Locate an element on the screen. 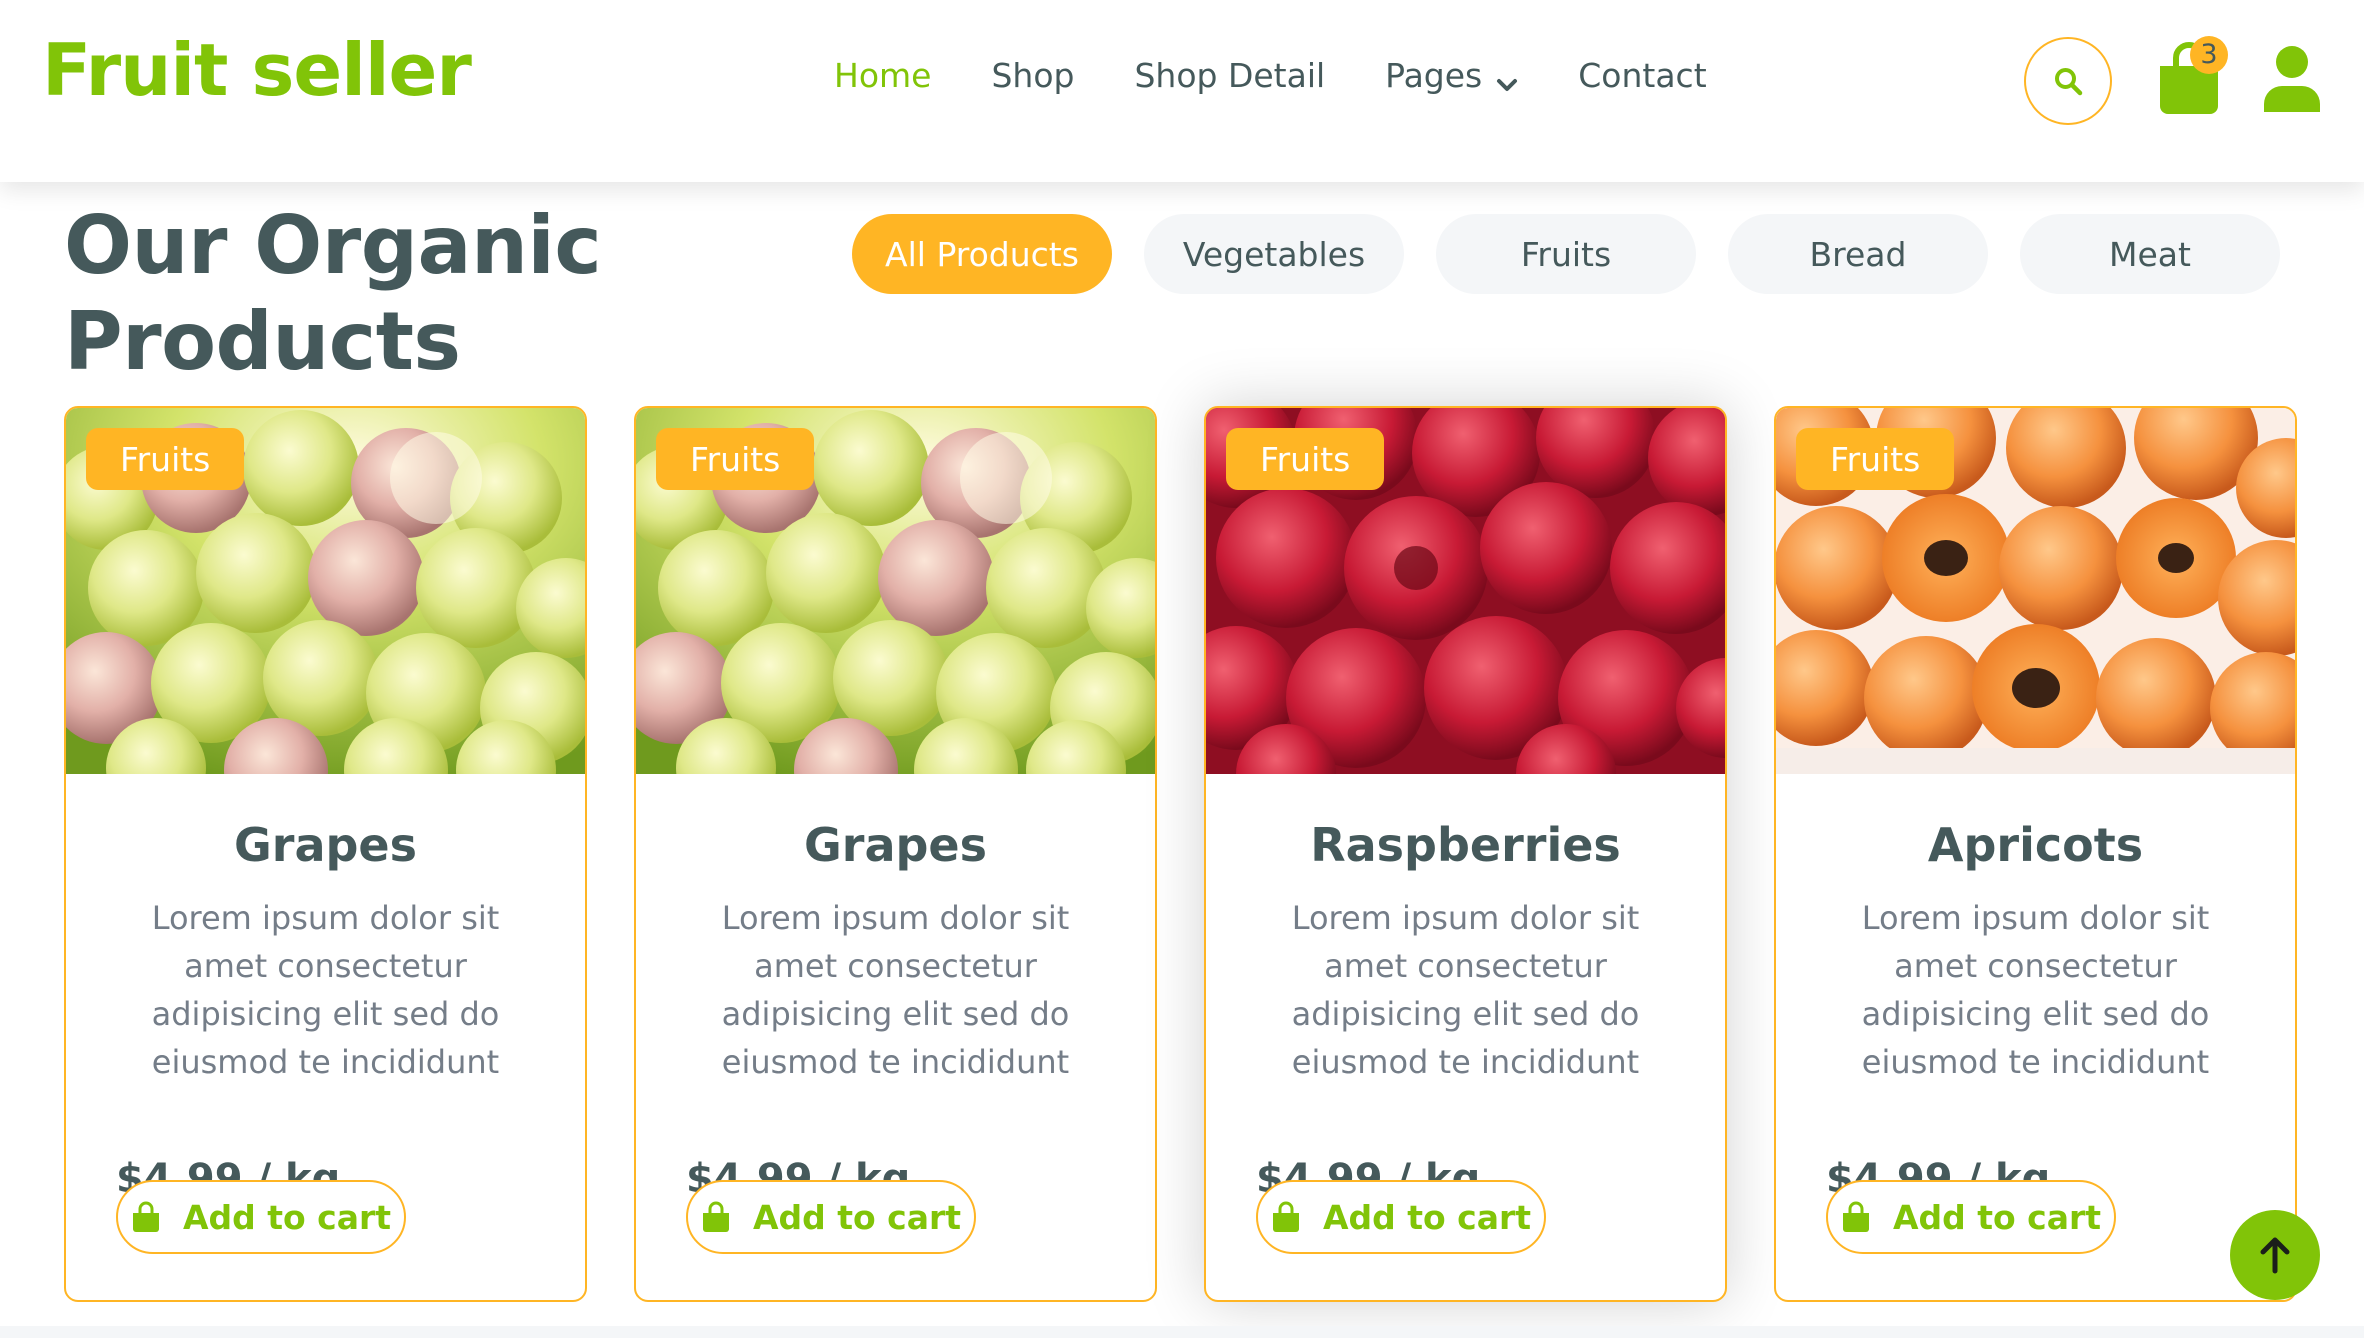 Image resolution: width=2364 pixels, height=1338 pixels. search-icon is located at coordinates (2069, 82).